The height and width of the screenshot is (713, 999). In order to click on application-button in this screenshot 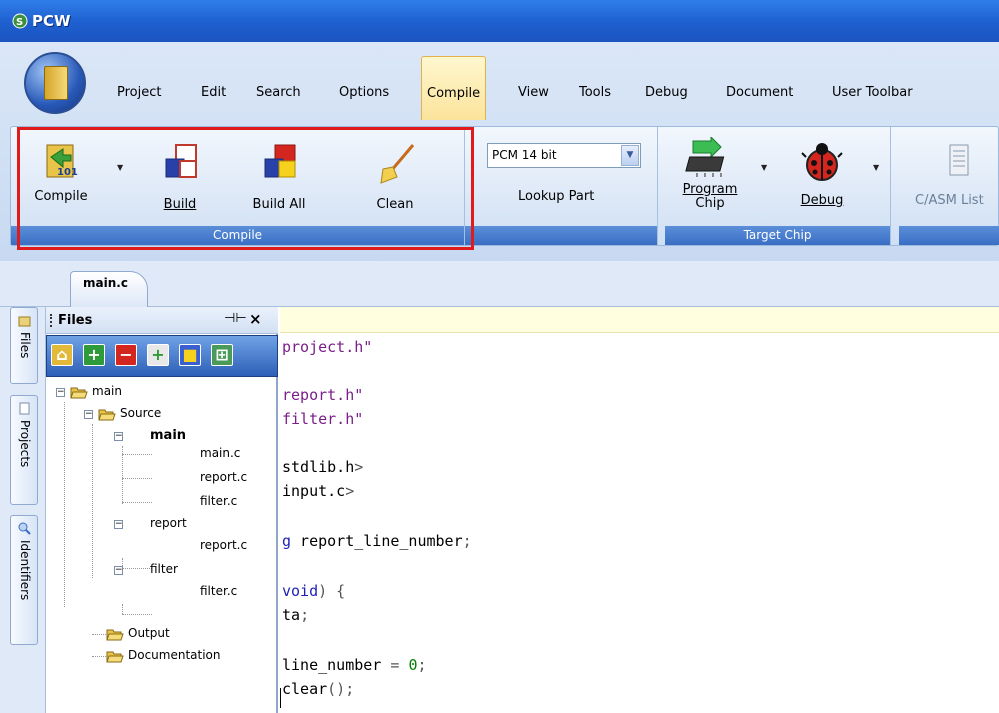, I will do `click(55, 83)`.